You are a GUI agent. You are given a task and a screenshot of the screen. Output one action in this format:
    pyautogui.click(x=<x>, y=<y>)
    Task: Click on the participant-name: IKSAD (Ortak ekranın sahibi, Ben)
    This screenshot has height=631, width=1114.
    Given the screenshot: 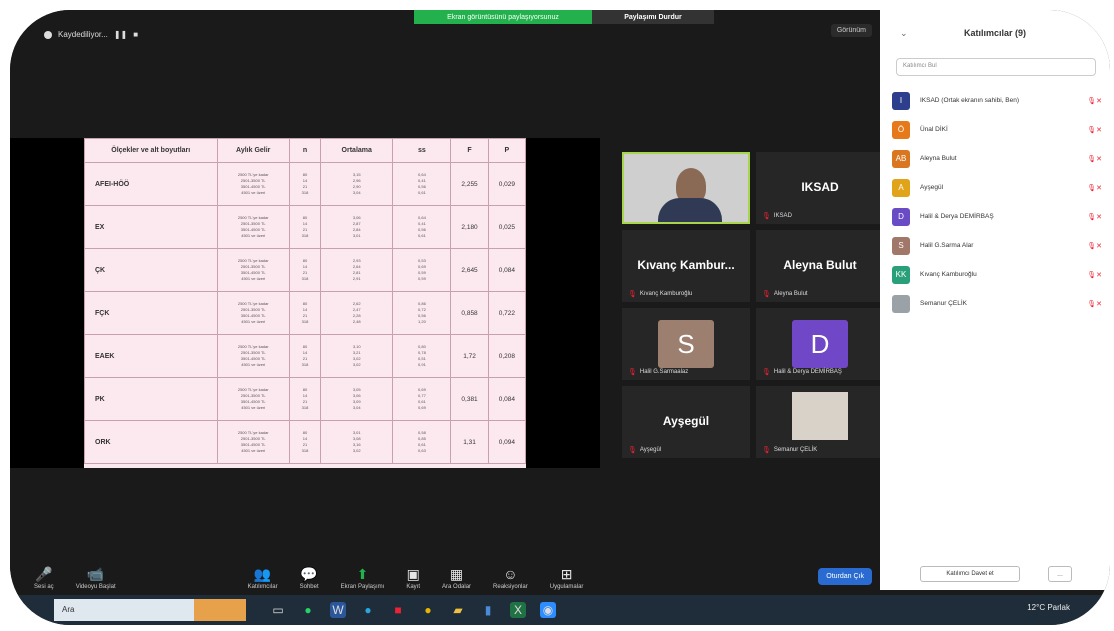 What is the action you would take?
    pyautogui.click(x=969, y=100)
    